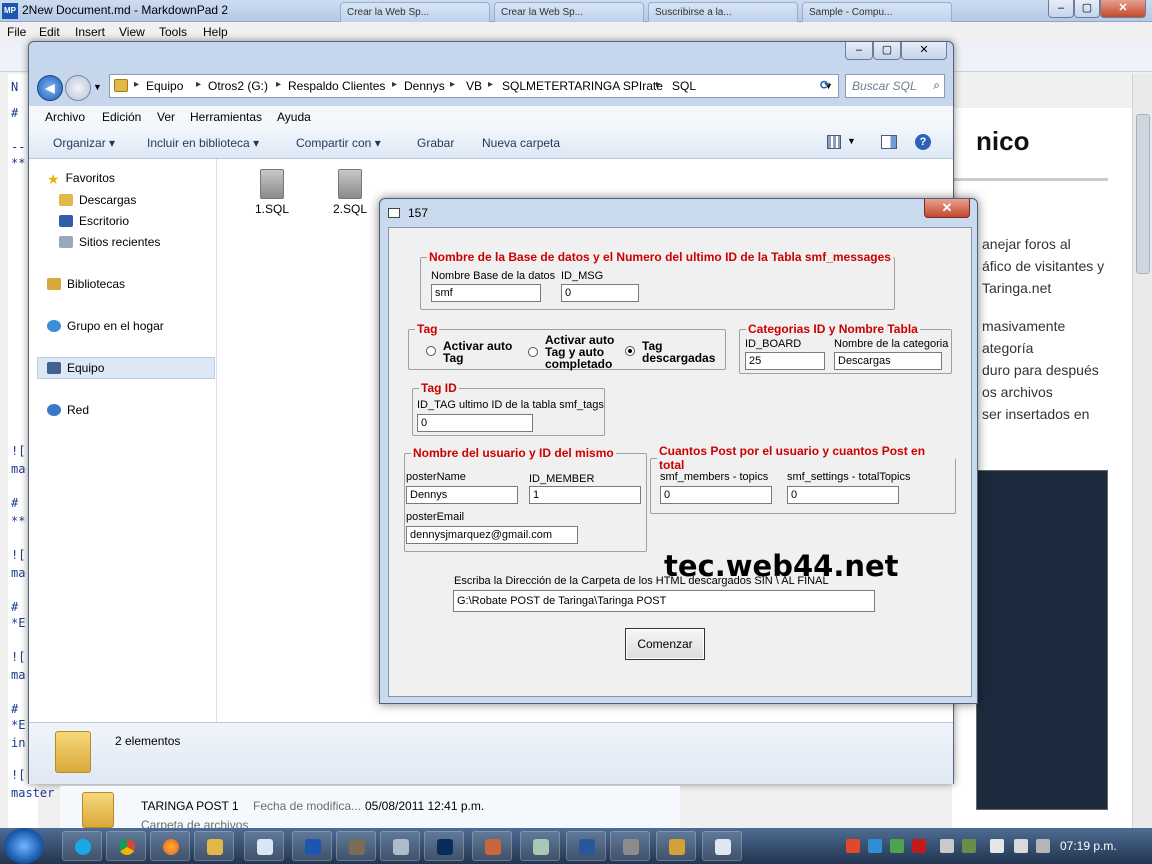  Describe the element at coordinates (272, 192) in the screenshot. I see `file-item: 1.SQL` at that location.